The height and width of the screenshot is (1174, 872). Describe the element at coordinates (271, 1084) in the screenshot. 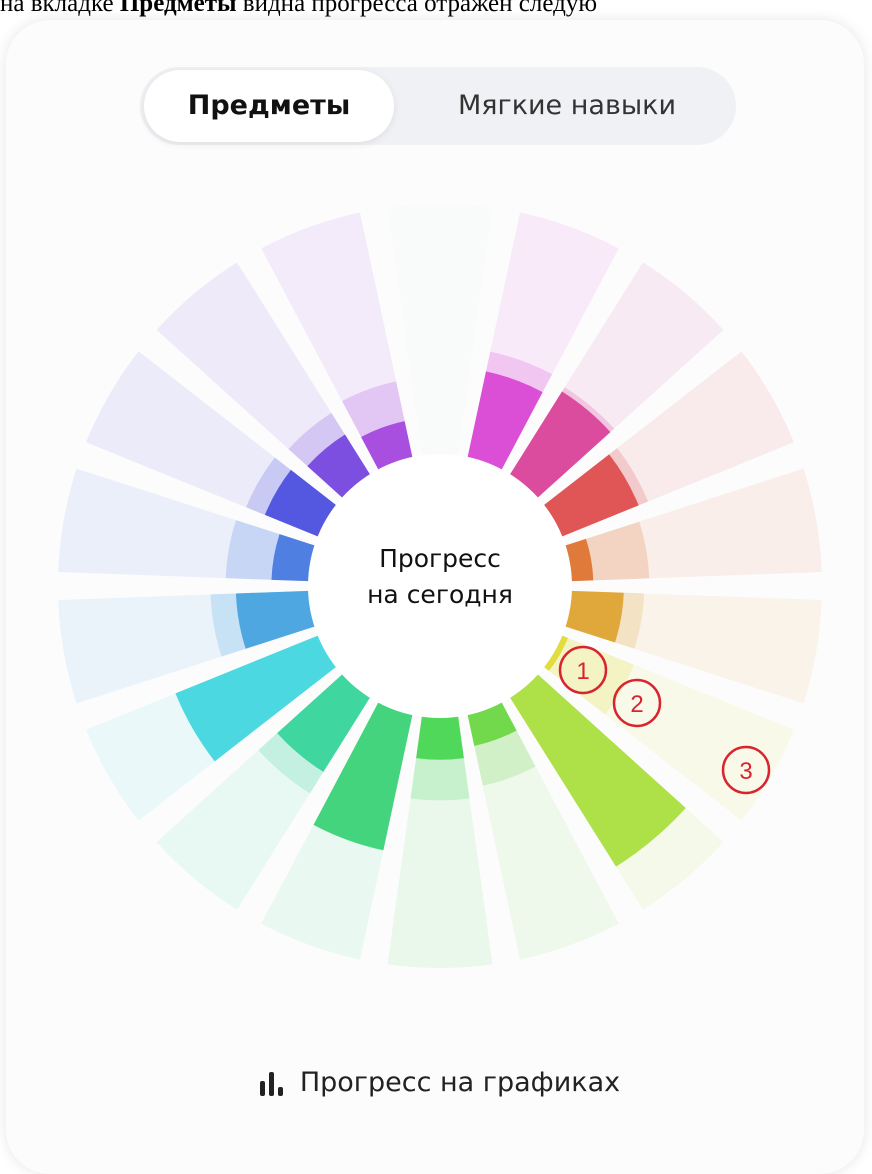

I see `bar-chart-icon` at that location.